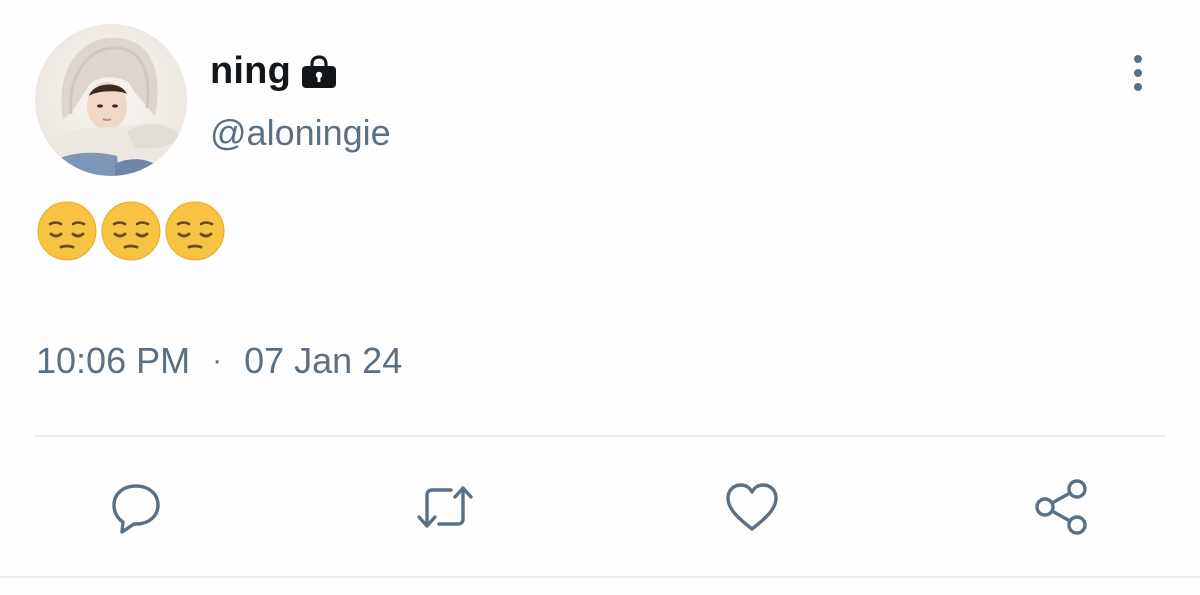 The height and width of the screenshot is (595, 1200). What do you see at coordinates (600, 507) in the screenshot?
I see `action-bar` at bounding box center [600, 507].